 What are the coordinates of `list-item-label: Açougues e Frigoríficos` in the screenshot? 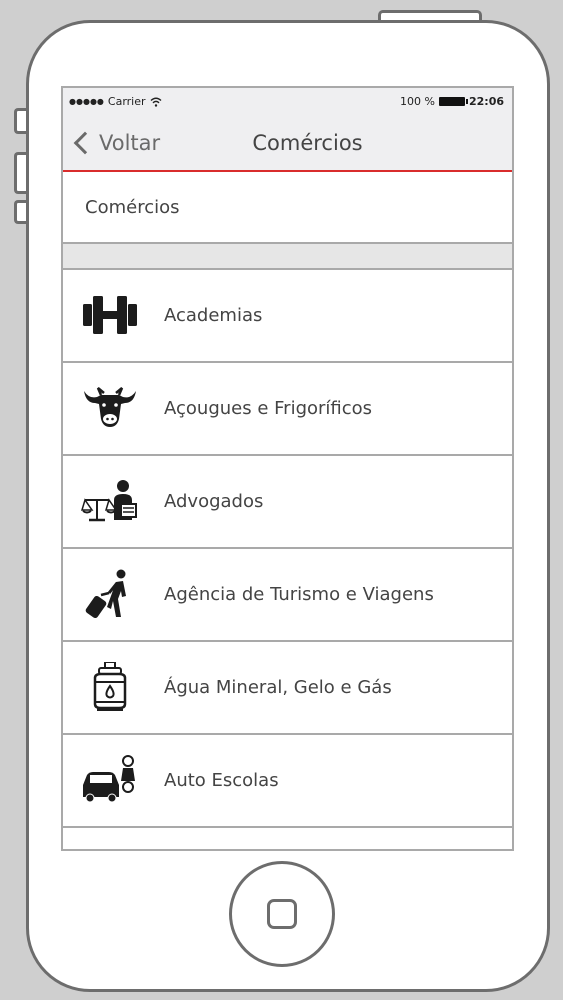 It's located at (268, 408).